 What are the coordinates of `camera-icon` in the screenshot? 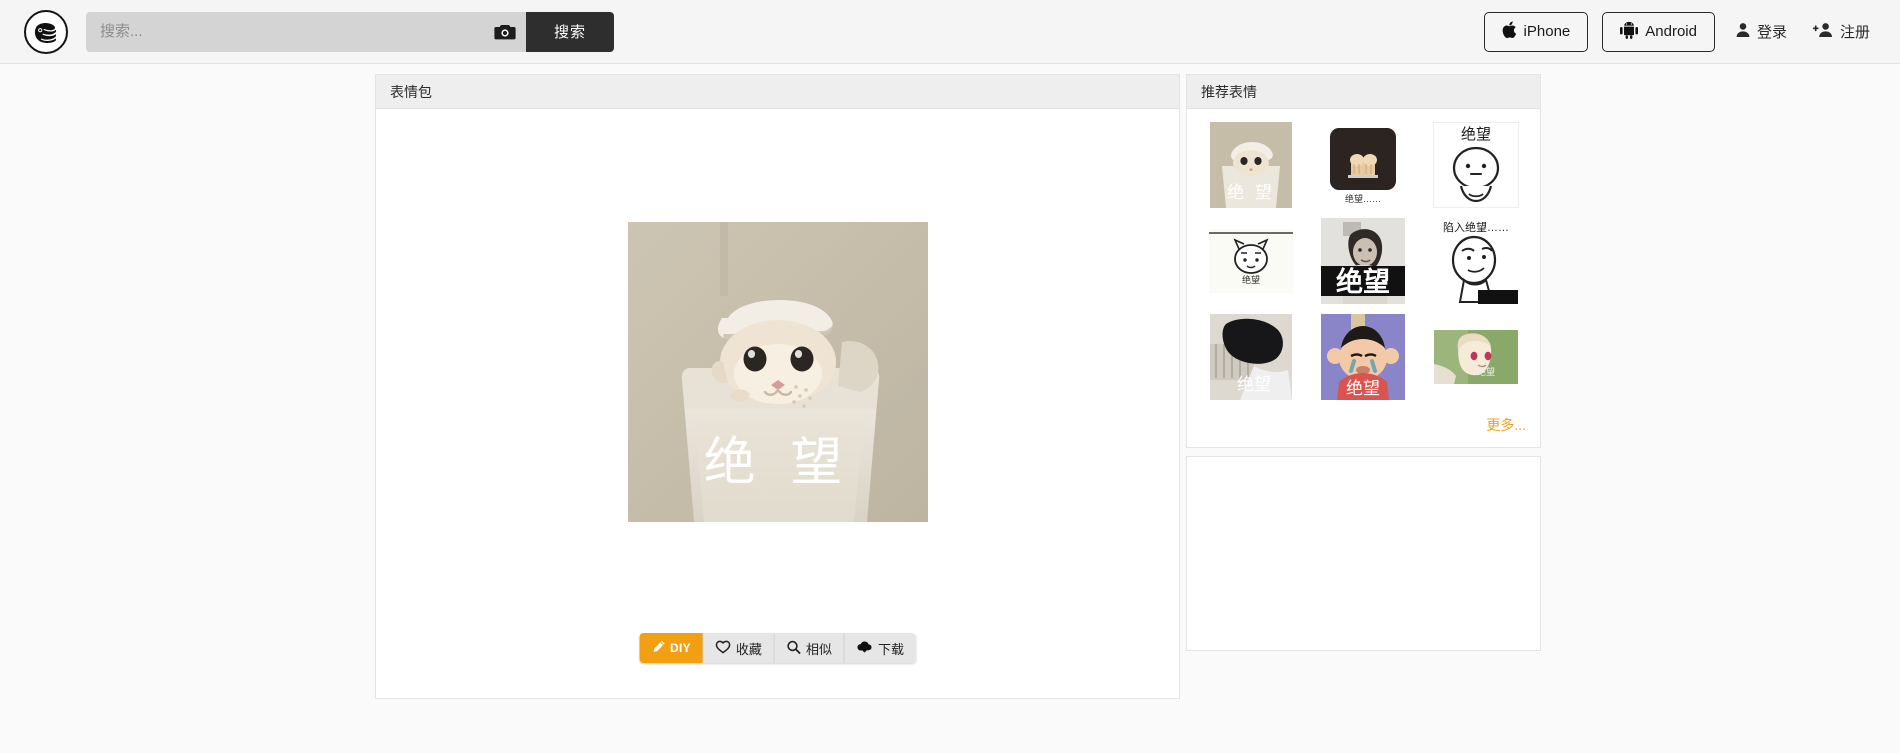 It's located at (505, 32).